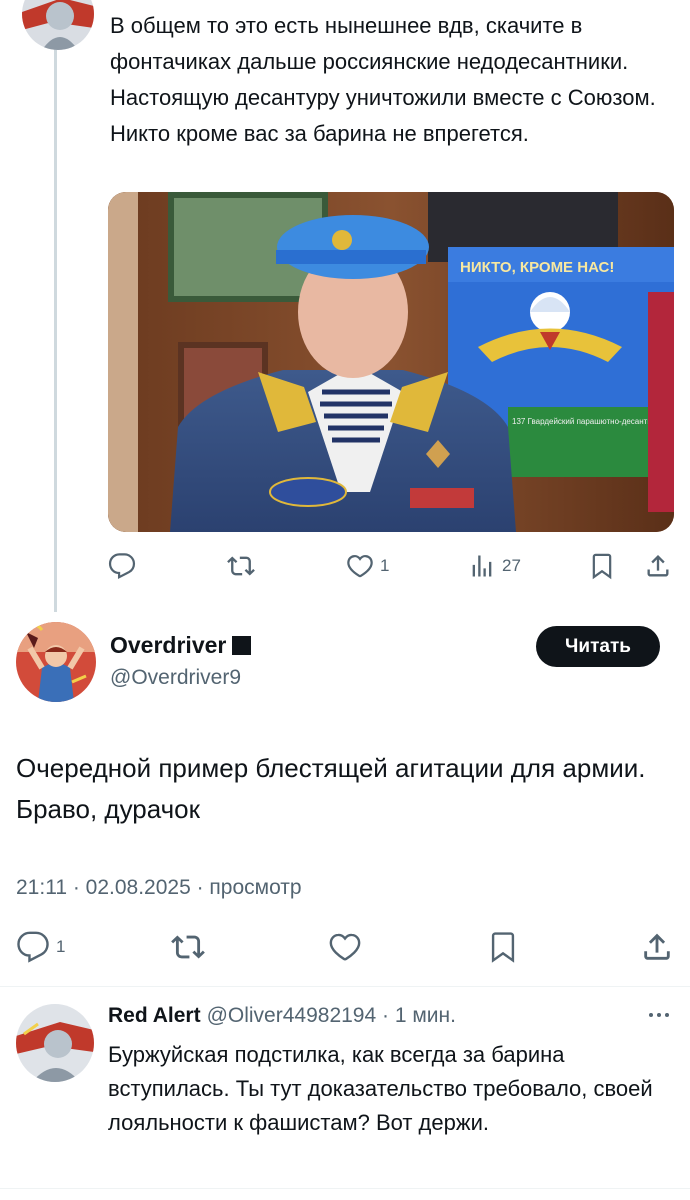  Describe the element at coordinates (598, 646) in the screenshot. I see `follow-button: Читать` at that location.